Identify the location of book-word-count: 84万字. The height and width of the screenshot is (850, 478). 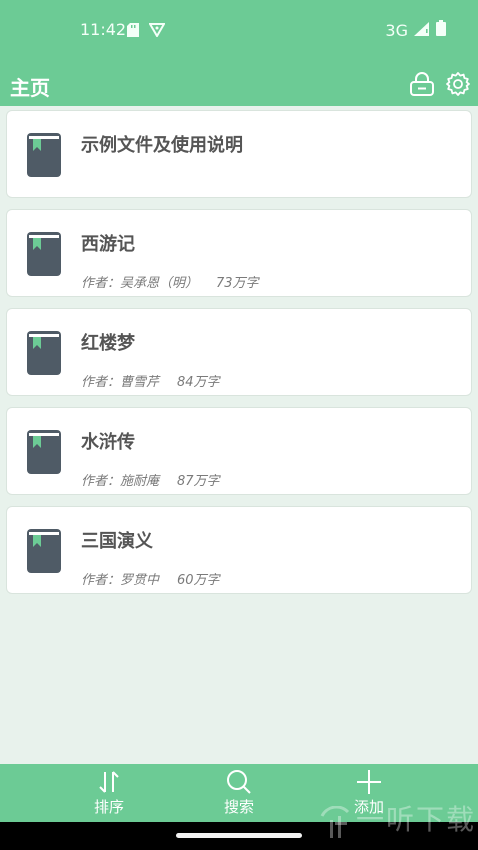
(198, 382).